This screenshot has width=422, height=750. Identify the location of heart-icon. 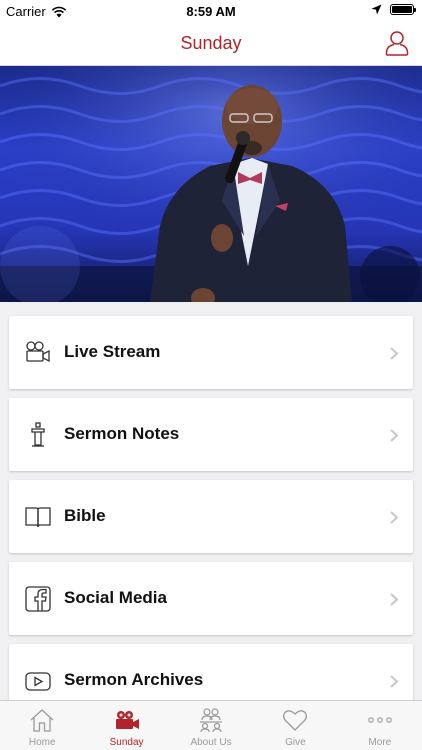
(295, 720).